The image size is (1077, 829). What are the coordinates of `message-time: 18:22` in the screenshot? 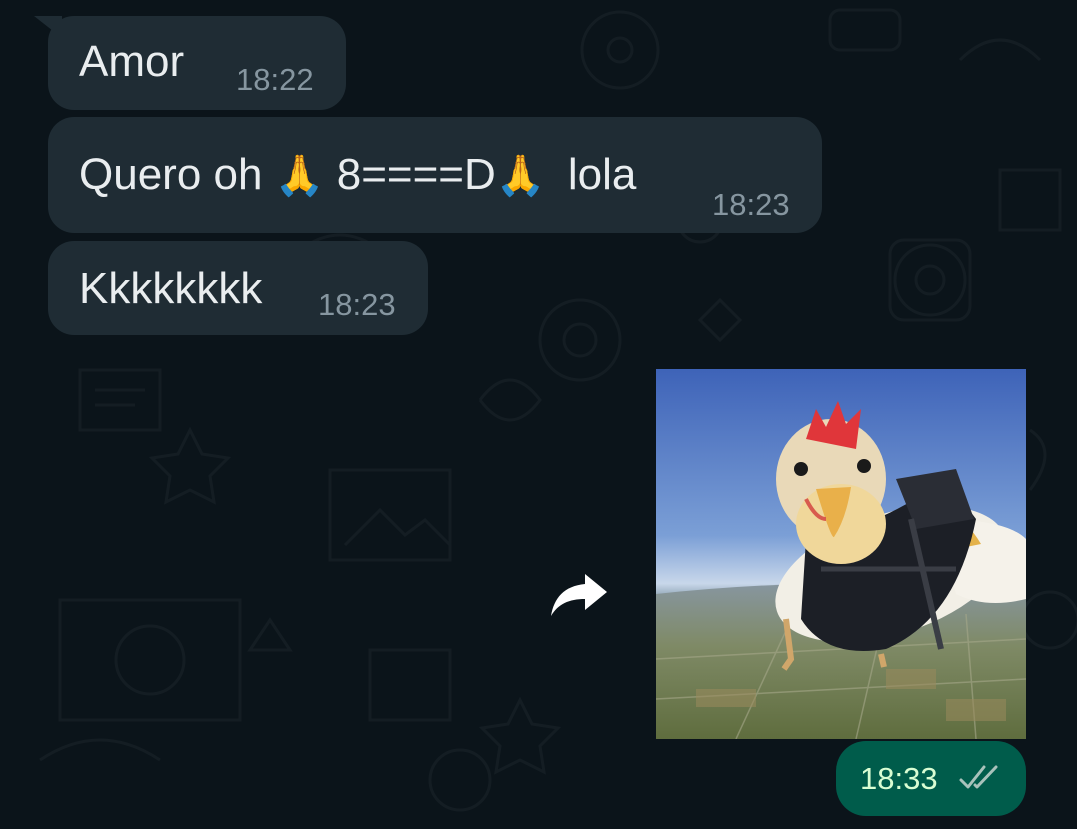 It's located at (275, 79).